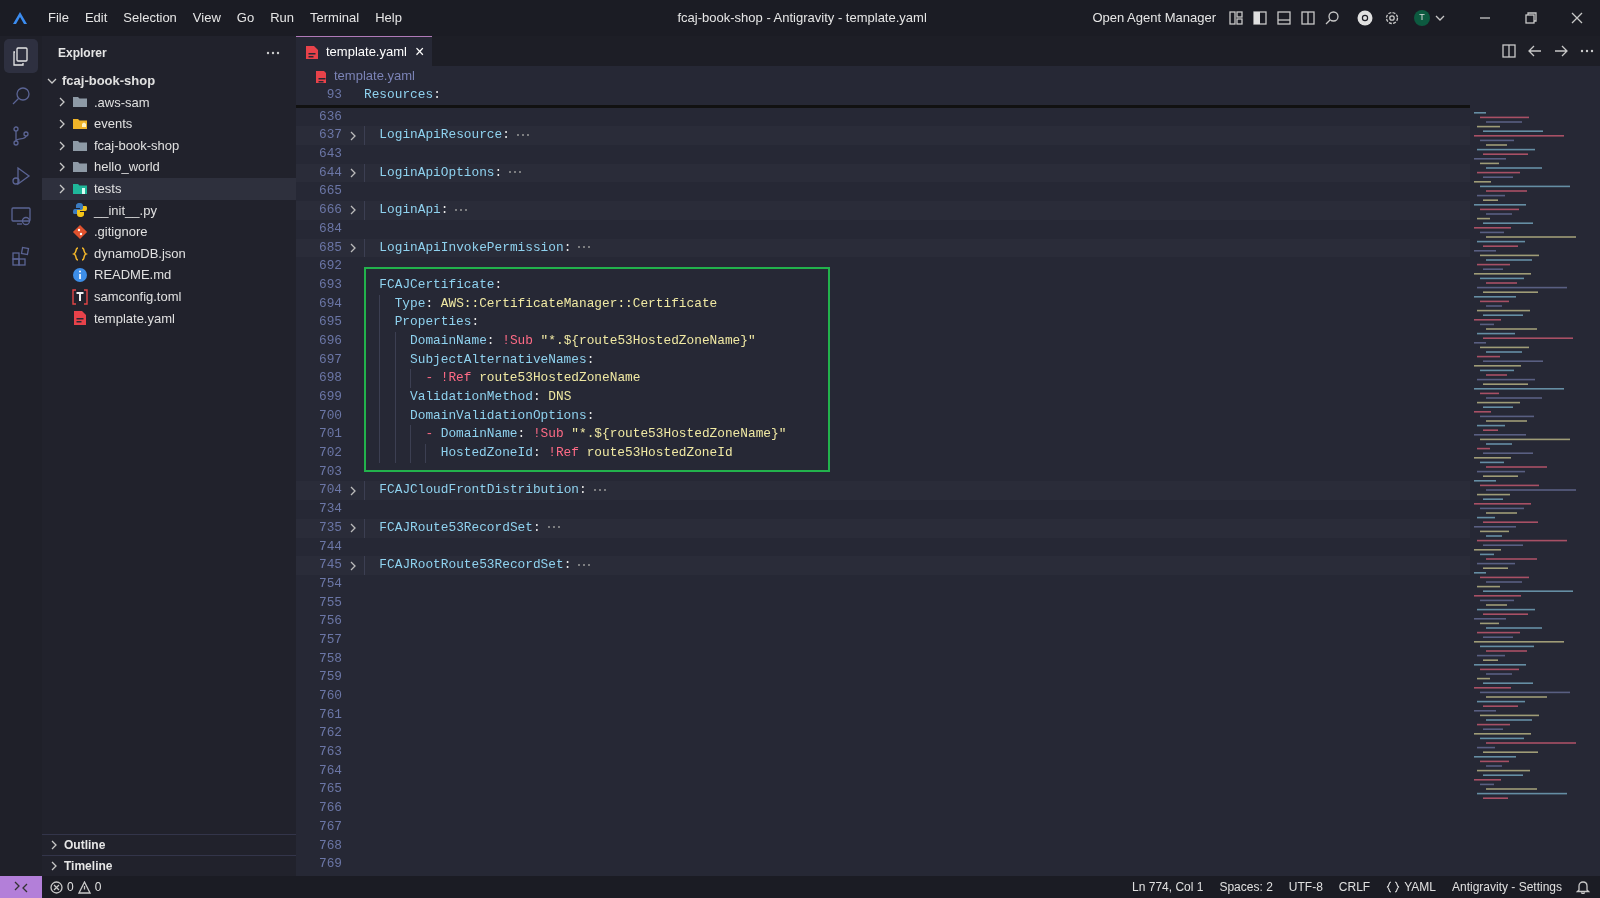 Image resolution: width=1600 pixels, height=898 pixels. I want to click on editor-tab: template.yaml ×, so click(364, 51).